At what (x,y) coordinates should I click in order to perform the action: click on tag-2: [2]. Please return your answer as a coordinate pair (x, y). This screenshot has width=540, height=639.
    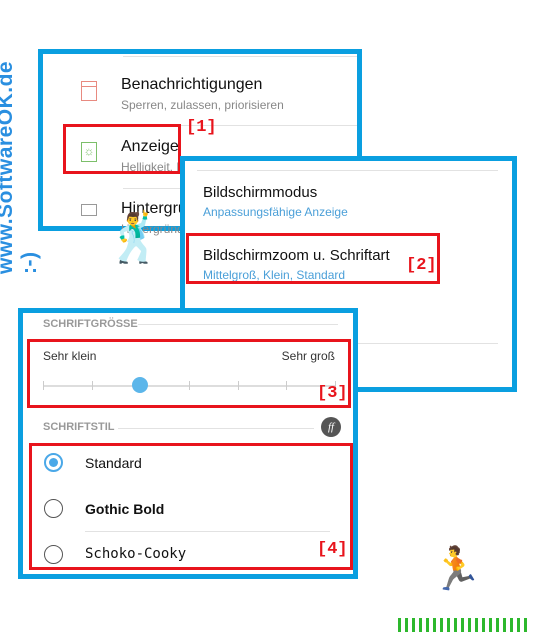
    Looking at the image, I should click on (421, 265).